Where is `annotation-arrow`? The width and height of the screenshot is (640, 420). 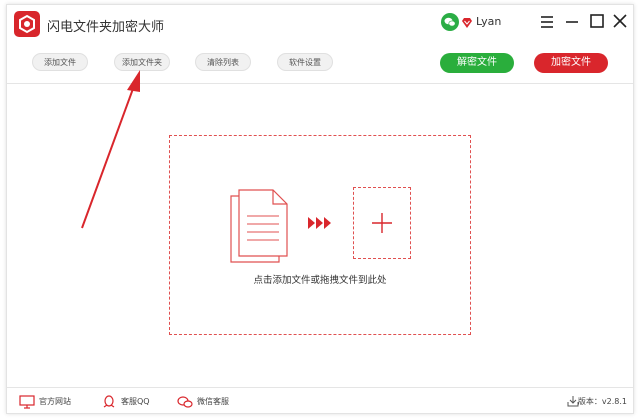 annotation-arrow is located at coordinates (110, 149).